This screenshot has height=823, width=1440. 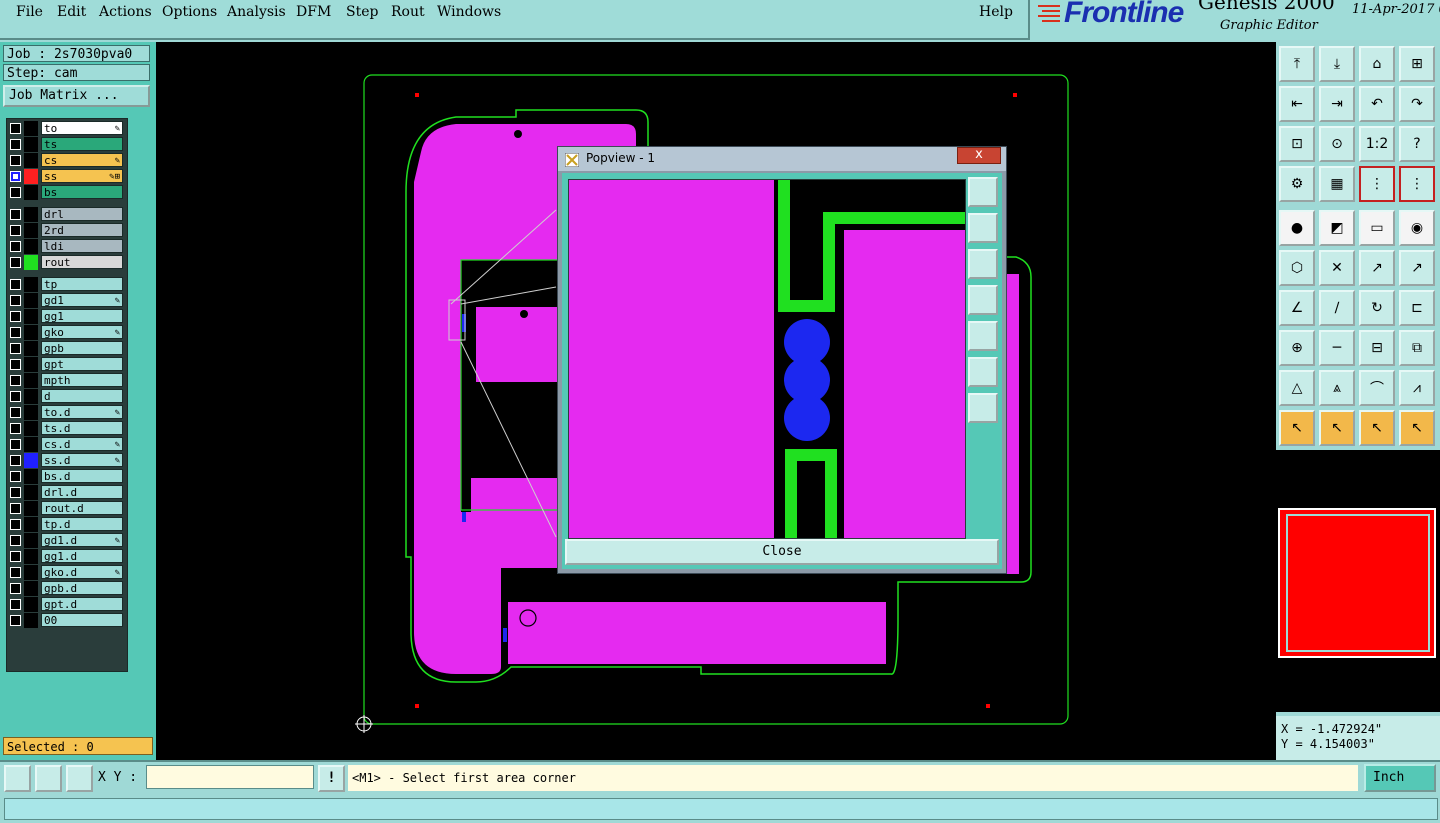 What do you see at coordinates (82, 524) in the screenshot?
I see `layer-name: tp.d` at bounding box center [82, 524].